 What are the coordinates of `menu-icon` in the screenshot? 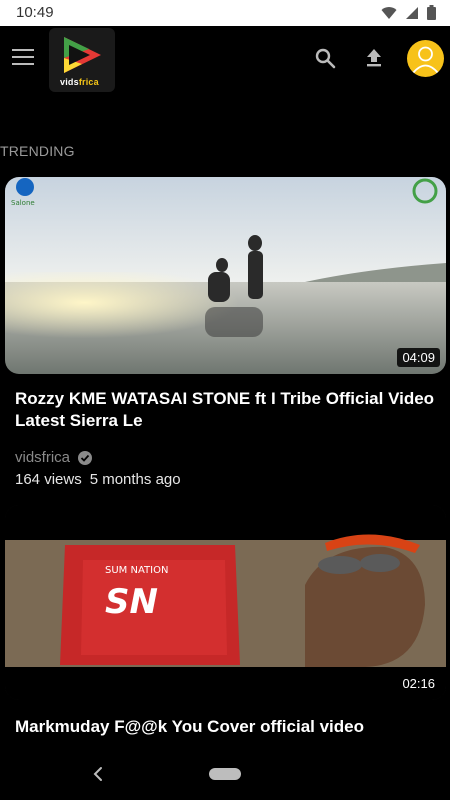 It's located at (23, 58).